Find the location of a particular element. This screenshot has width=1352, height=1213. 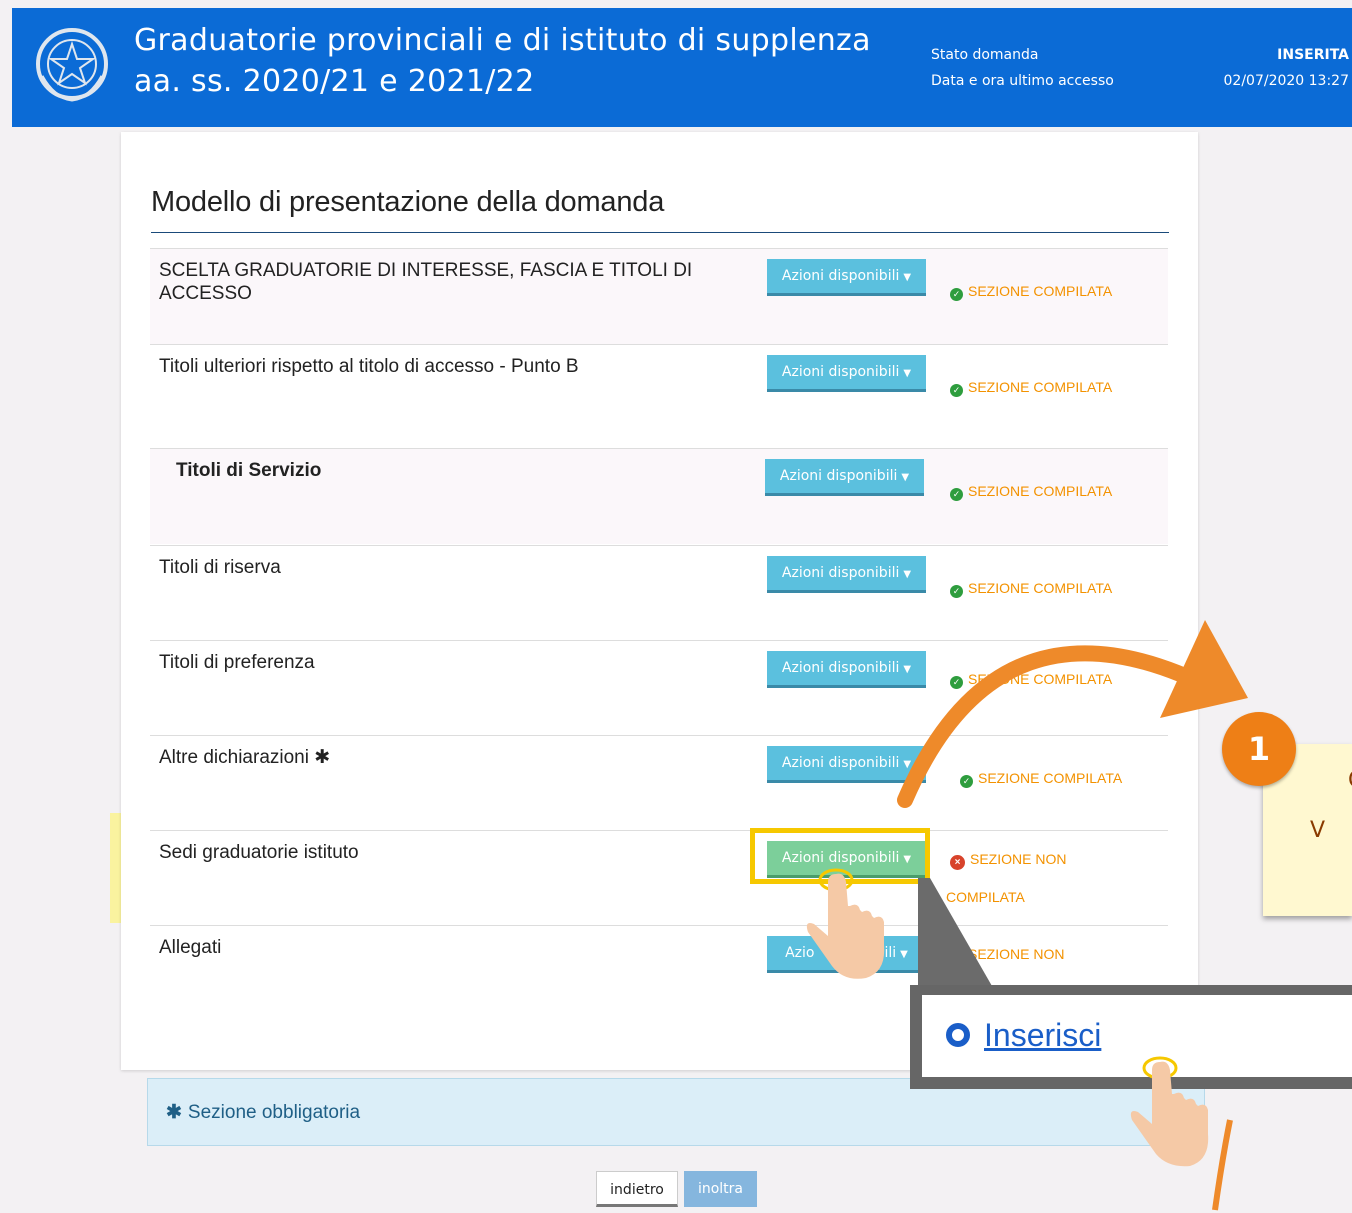

tip-text: V is located at coordinates (1318, 830).